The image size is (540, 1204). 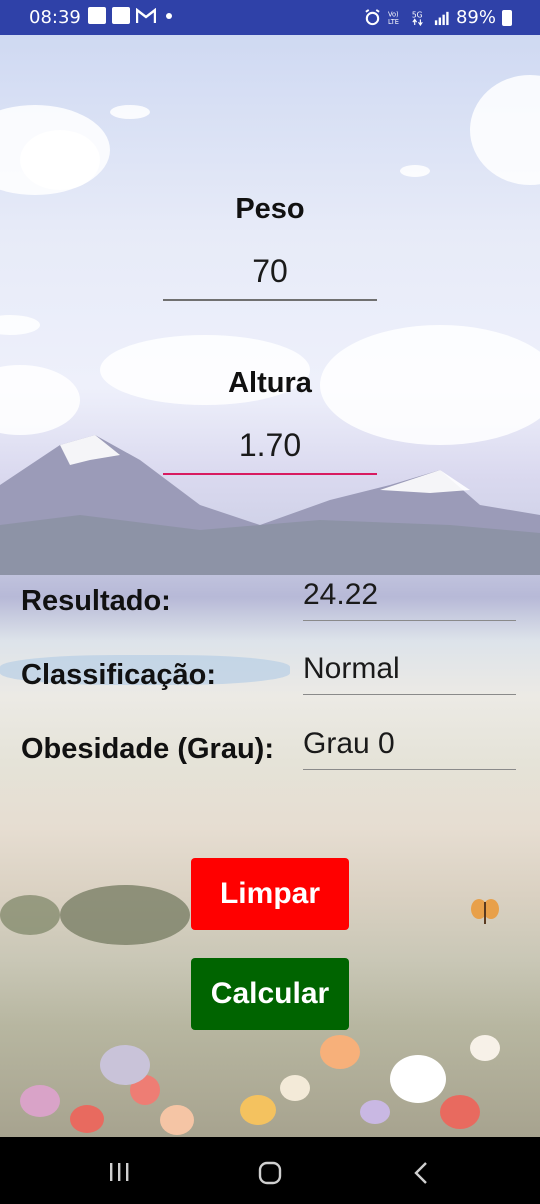 What do you see at coordinates (270, 209) in the screenshot?
I see `peso-label: Peso` at bounding box center [270, 209].